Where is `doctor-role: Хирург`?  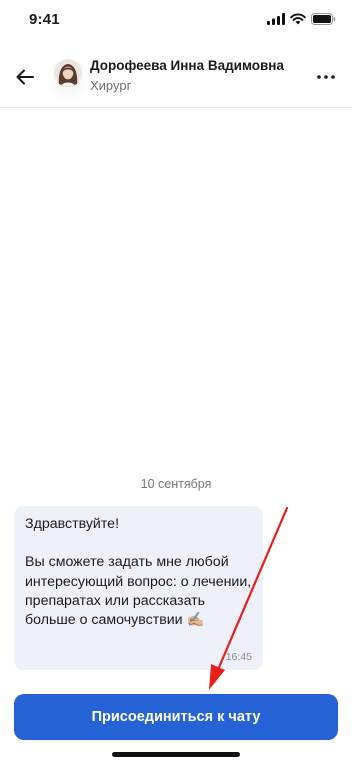 doctor-role: Хирург is located at coordinates (111, 85).